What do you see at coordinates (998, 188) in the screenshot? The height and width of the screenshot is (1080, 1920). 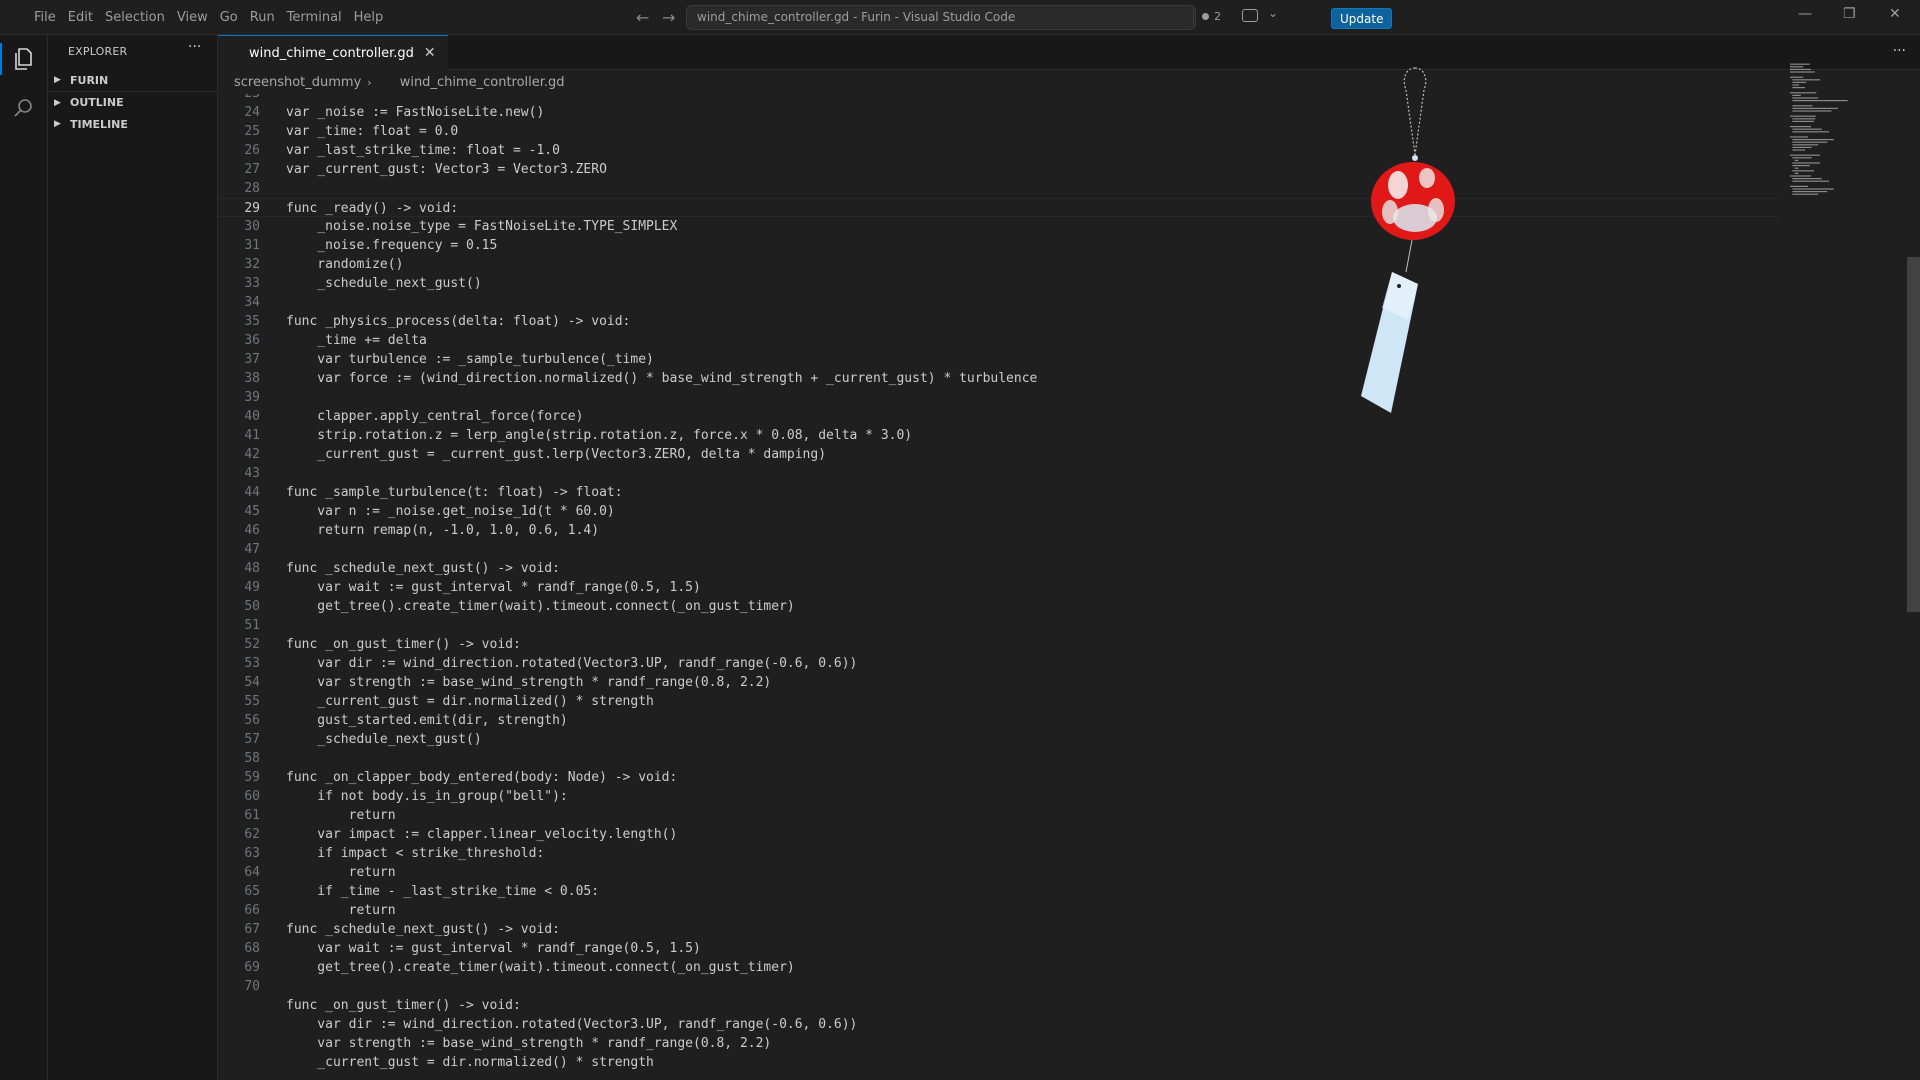 I see `code-line: 28` at bounding box center [998, 188].